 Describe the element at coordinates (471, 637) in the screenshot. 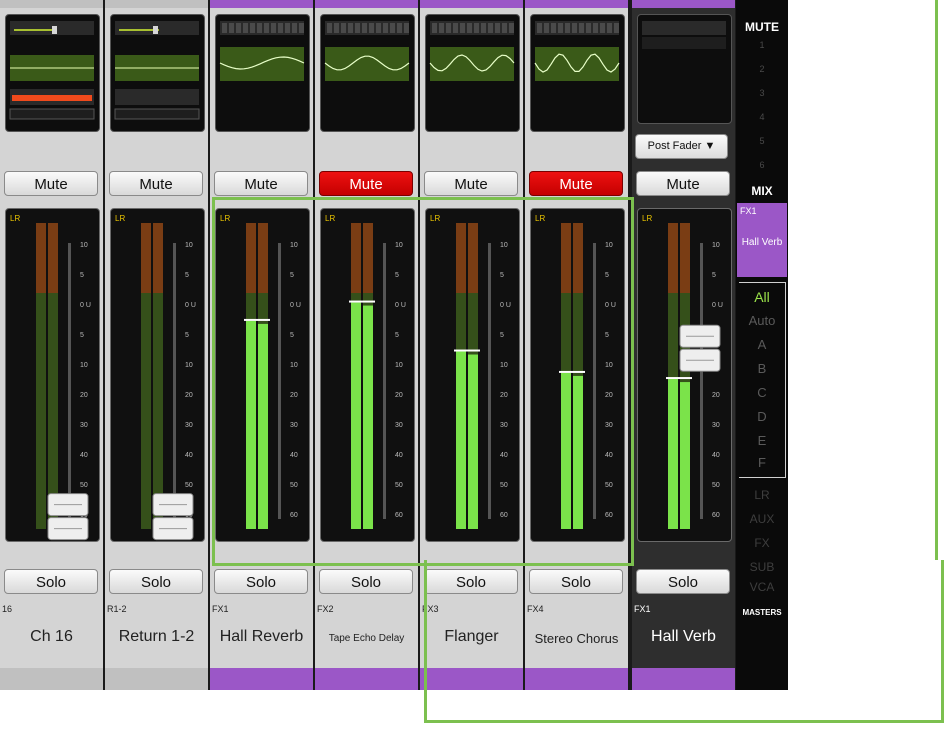

I see `channel-name: Flanger` at that location.